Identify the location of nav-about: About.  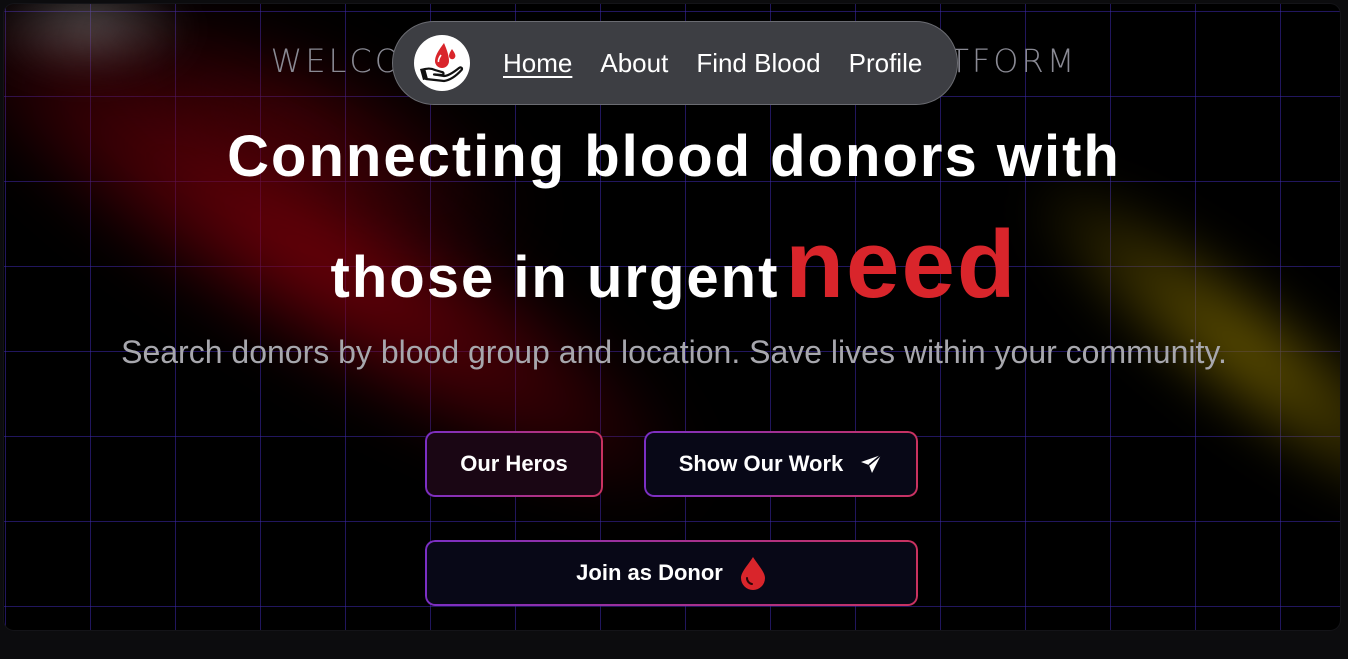
(634, 63).